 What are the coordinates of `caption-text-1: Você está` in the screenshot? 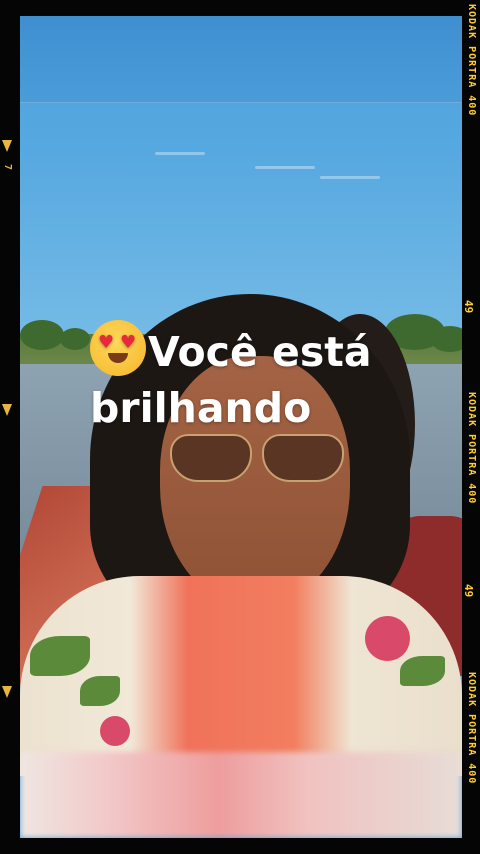 It's located at (260, 352).